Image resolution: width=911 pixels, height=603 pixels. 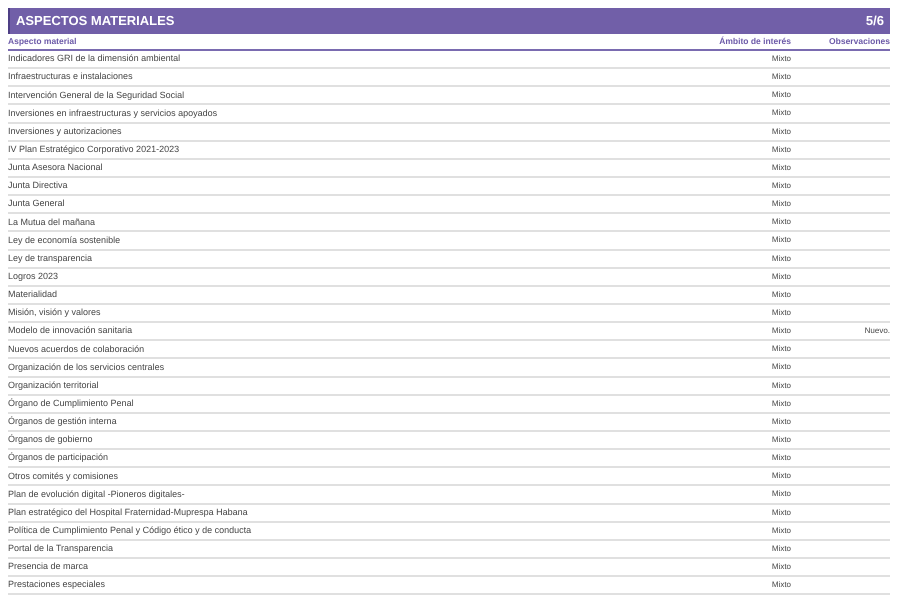 What do you see at coordinates (65, 131) in the screenshot?
I see `table-cell-text: Inversiones y autorizaciones` at bounding box center [65, 131].